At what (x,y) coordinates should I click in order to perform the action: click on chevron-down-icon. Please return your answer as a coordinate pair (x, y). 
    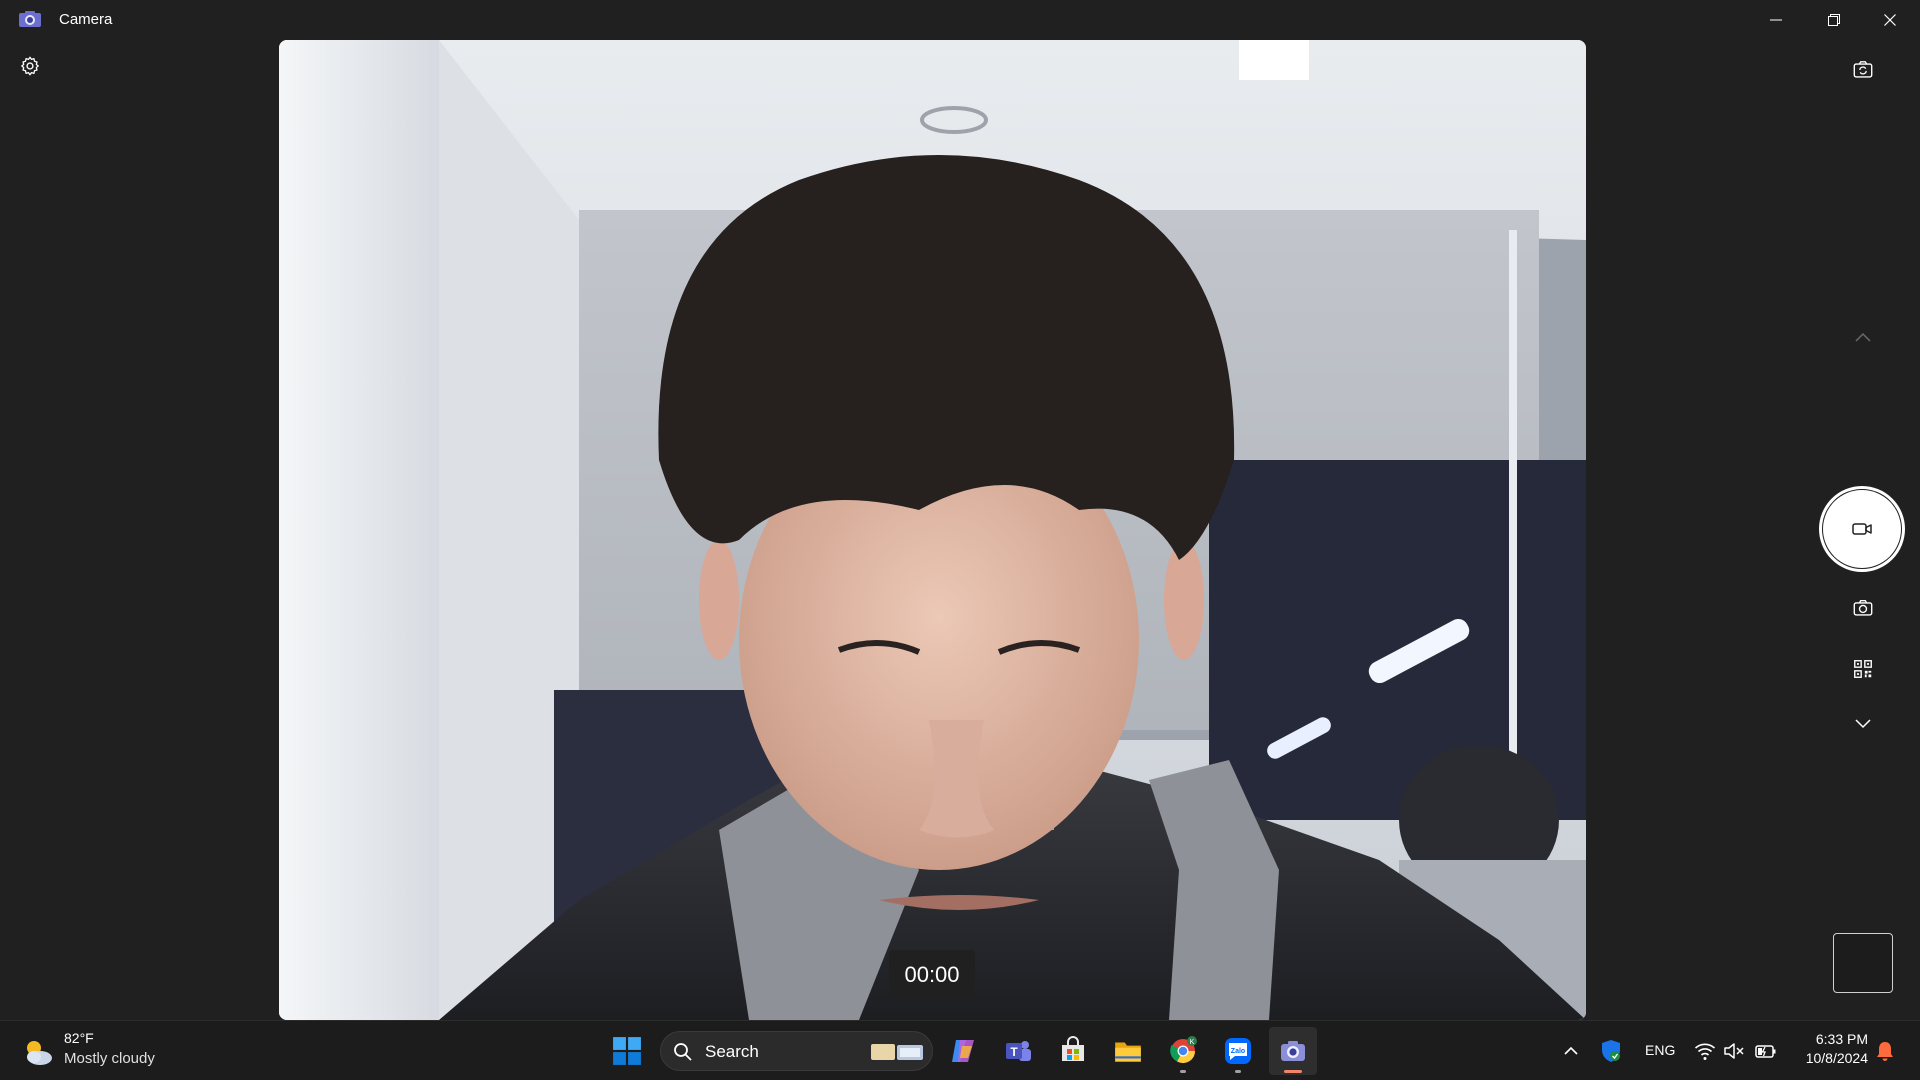
    Looking at the image, I should click on (1863, 724).